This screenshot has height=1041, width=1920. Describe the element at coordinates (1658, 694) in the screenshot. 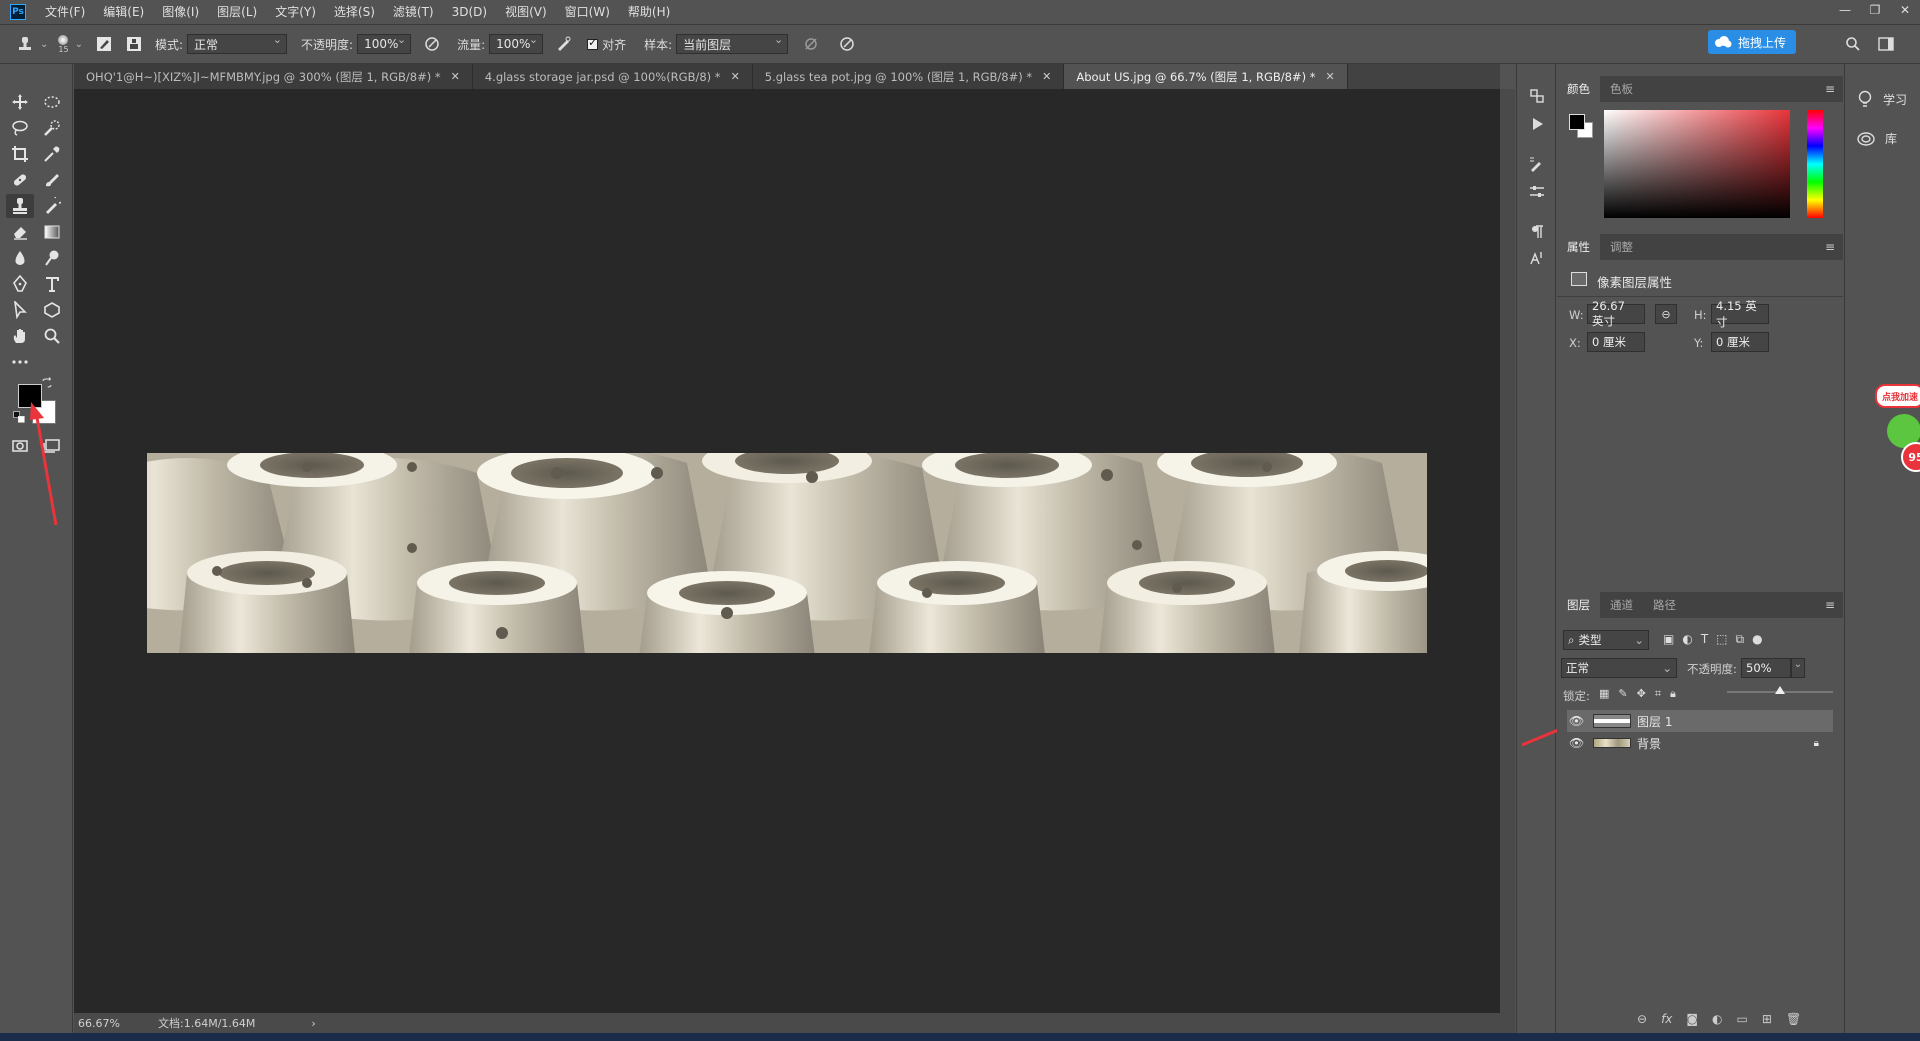

I see `lock-artboard-icon: ⌗` at that location.